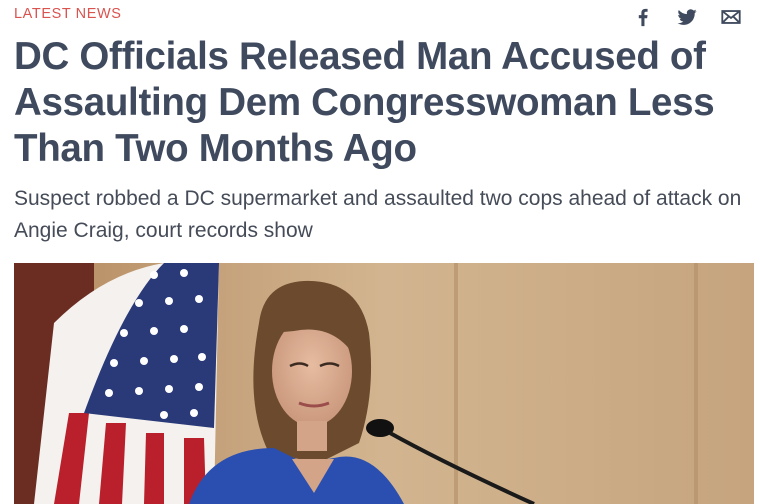 The width and height of the screenshot is (760, 504). Describe the element at coordinates (643, 17) in the screenshot. I see `facebook-icon` at that location.